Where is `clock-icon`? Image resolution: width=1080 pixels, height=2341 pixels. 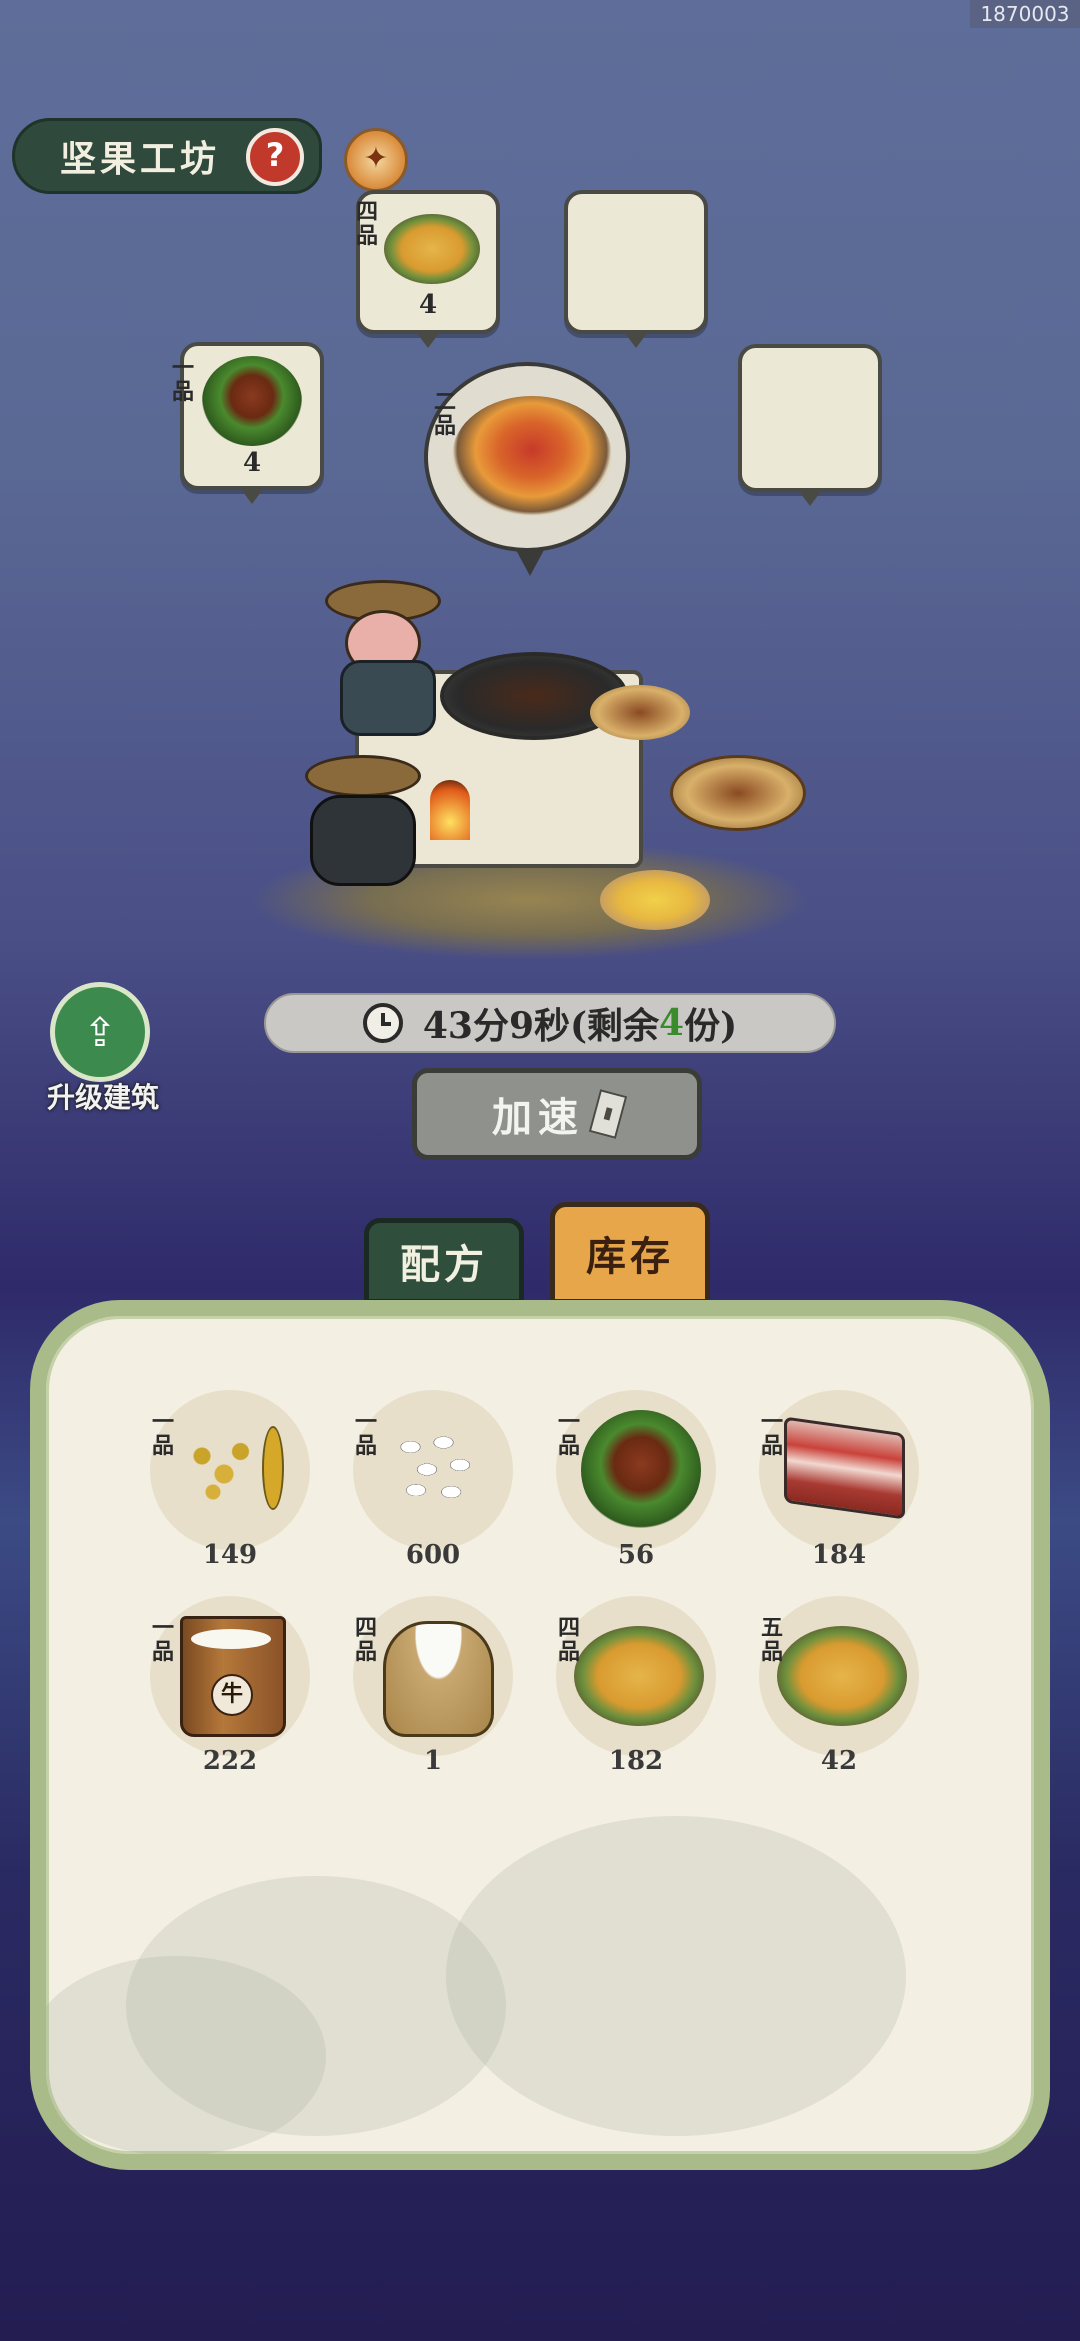 clock-icon is located at coordinates (382, 1023).